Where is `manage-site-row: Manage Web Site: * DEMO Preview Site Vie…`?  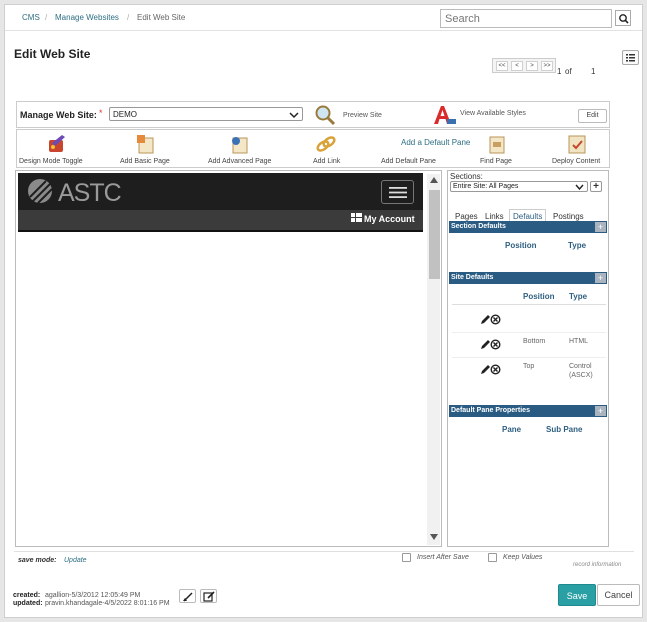
manage-site-row: Manage Web Site: * DEMO Preview Site Vie… is located at coordinates (313, 114).